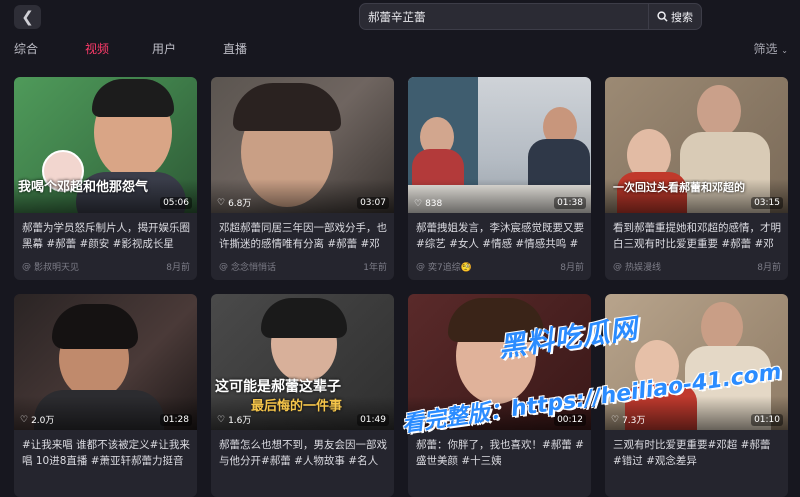  What do you see at coordinates (767, 420) in the screenshot?
I see `video-duration: 01:10` at bounding box center [767, 420].